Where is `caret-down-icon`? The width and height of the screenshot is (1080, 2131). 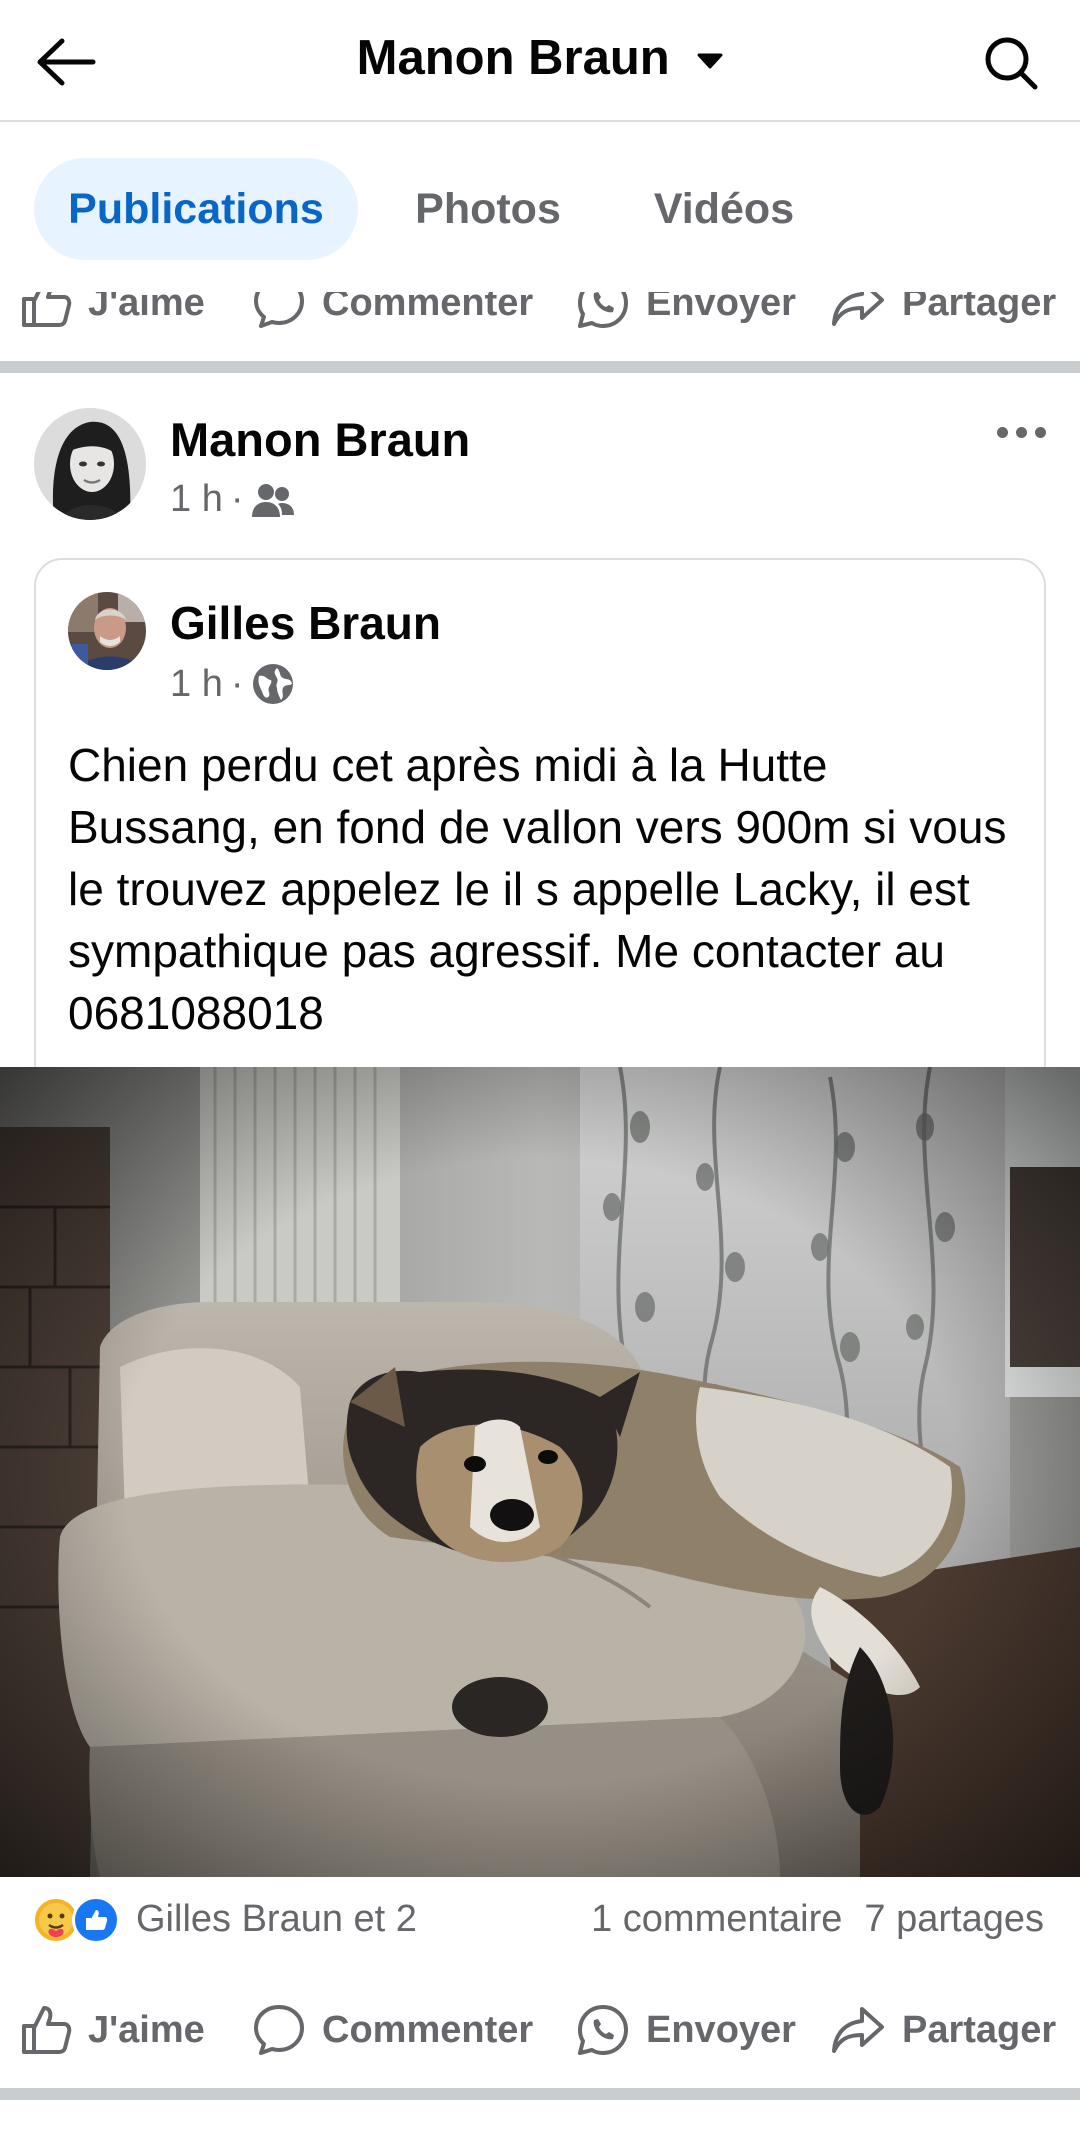 caret-down-icon is located at coordinates (710, 61).